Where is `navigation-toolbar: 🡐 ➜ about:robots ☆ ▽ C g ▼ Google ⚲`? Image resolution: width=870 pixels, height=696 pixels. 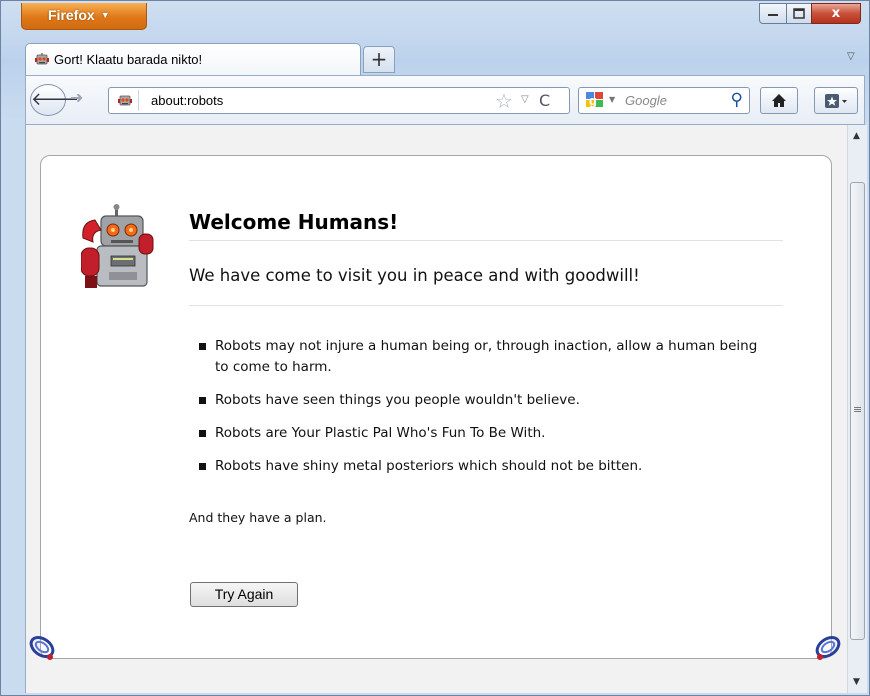
navigation-toolbar: 🡐 ➜ about:robots ☆ ▽ C g ▼ Google ⚲ is located at coordinates (445, 100).